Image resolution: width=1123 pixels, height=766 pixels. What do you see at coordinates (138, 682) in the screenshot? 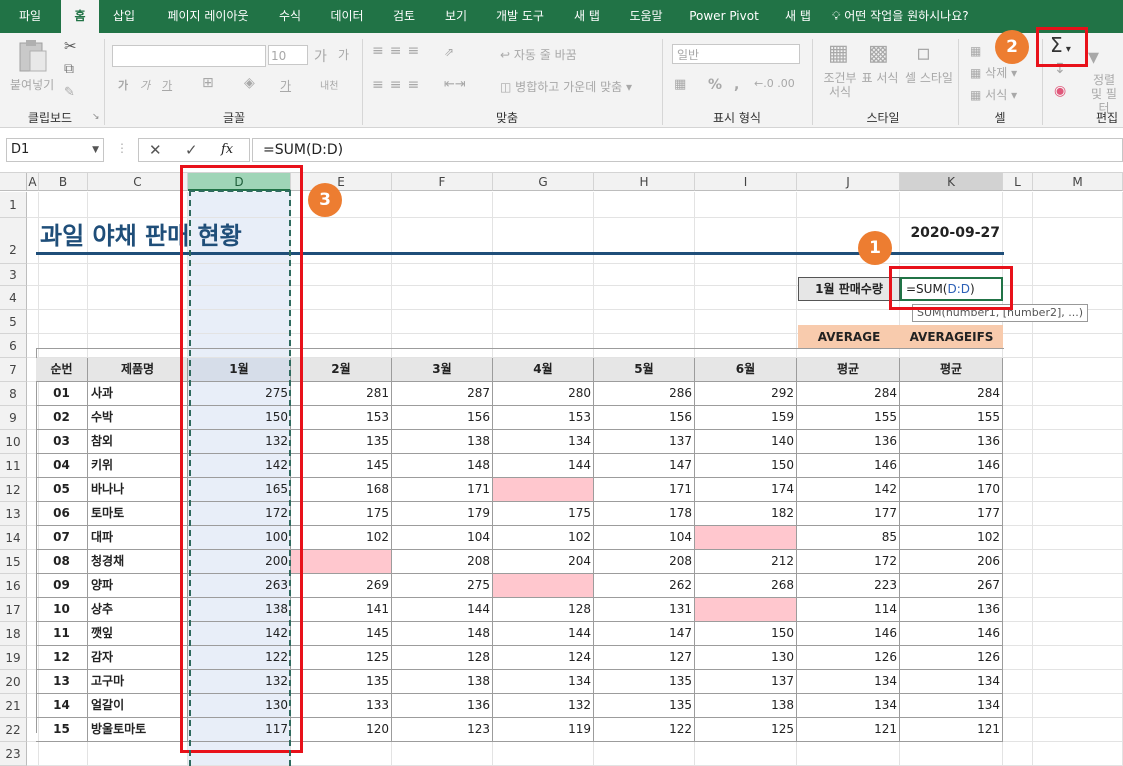
I see `product-name-cell: 고구마` at bounding box center [138, 682].